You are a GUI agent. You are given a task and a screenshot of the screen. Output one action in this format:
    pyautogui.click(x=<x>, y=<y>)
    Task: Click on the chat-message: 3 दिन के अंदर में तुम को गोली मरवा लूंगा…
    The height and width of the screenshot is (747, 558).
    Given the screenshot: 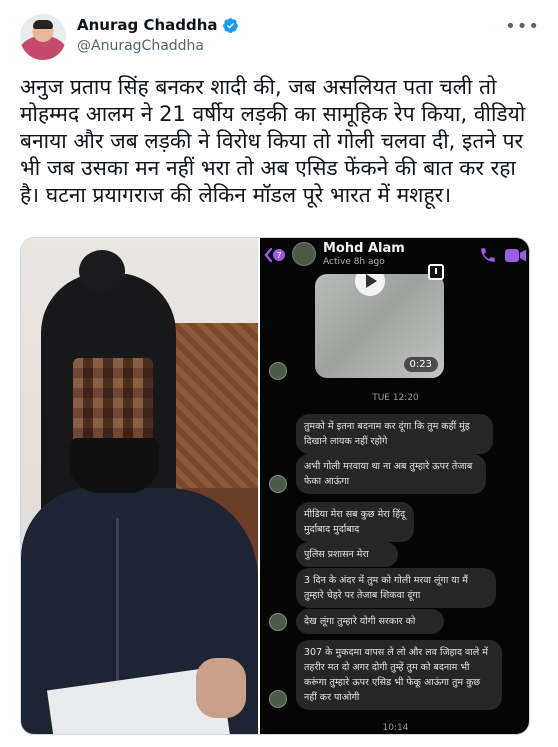 What is the action you would take?
    pyautogui.click(x=396, y=588)
    